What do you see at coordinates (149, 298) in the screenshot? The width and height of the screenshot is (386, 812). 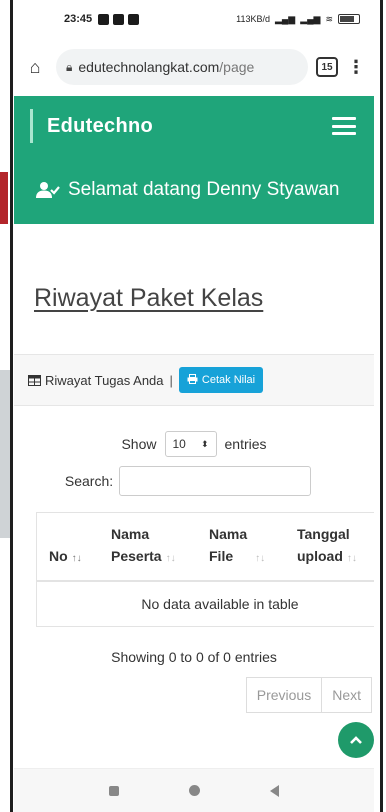 I see `page-title: Riwayat Paket Kelas` at bounding box center [149, 298].